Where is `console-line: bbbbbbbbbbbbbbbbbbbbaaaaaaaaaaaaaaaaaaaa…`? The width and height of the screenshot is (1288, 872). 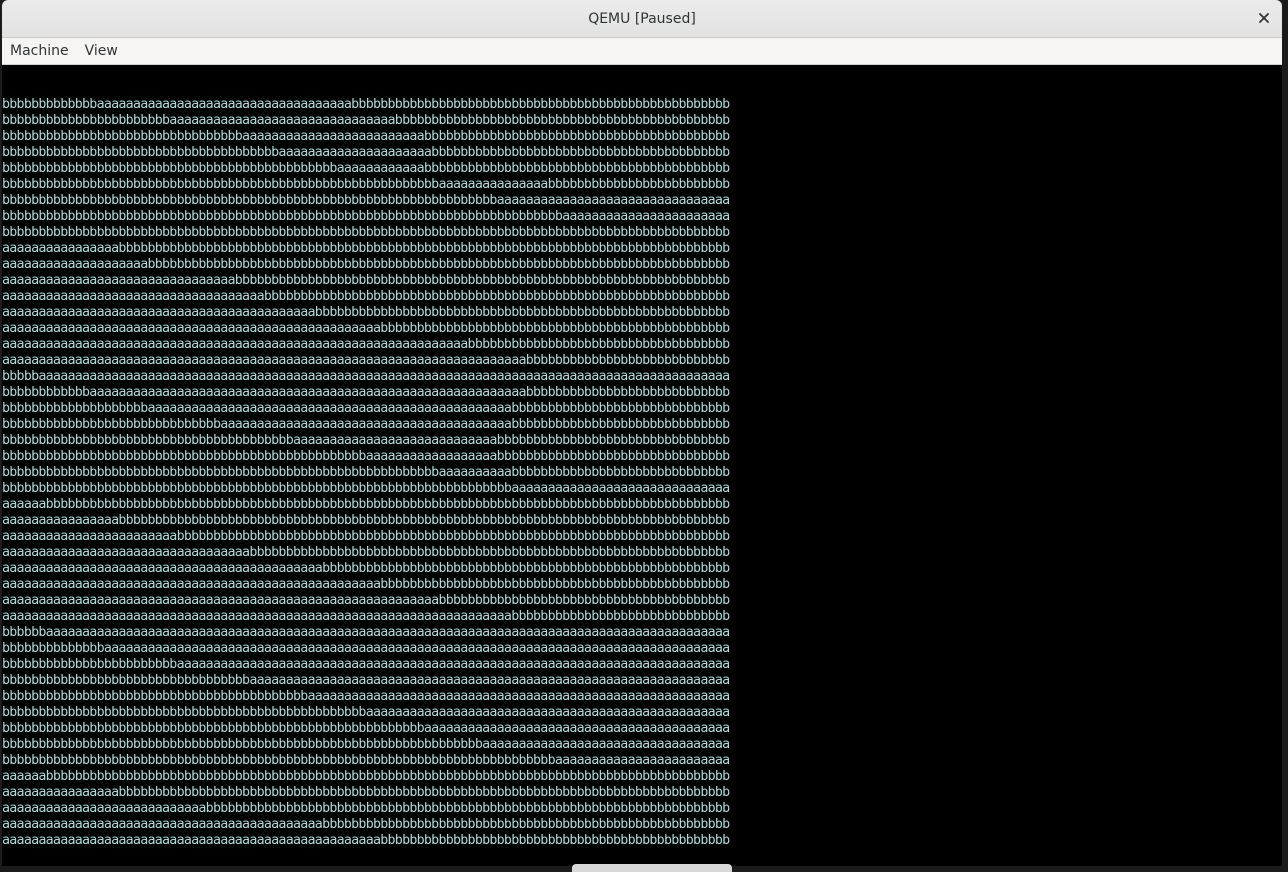
console-line: bbbbbbbbbbbbbbbbbbbbaaaaaaaaaaaaaaaaaaaa… is located at coordinates (366, 408).